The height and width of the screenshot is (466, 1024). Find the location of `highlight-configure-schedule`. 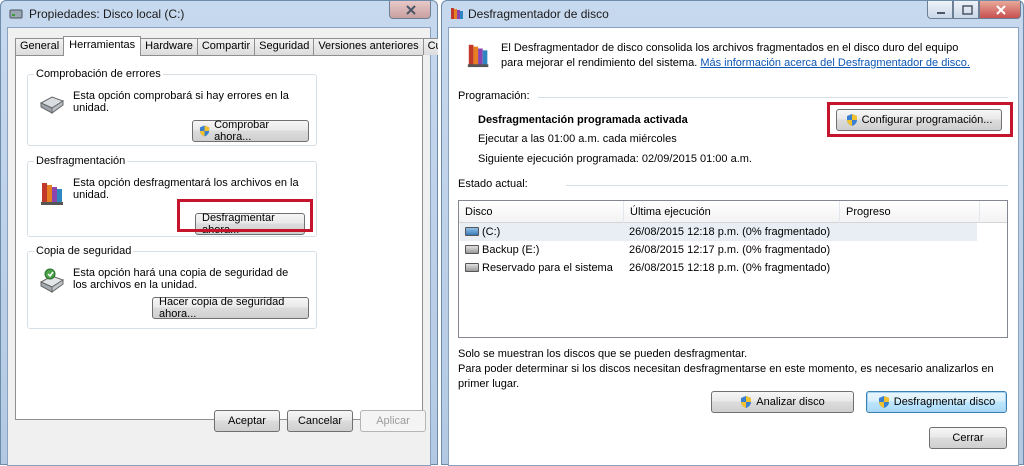

highlight-configure-schedule is located at coordinates (920, 119).